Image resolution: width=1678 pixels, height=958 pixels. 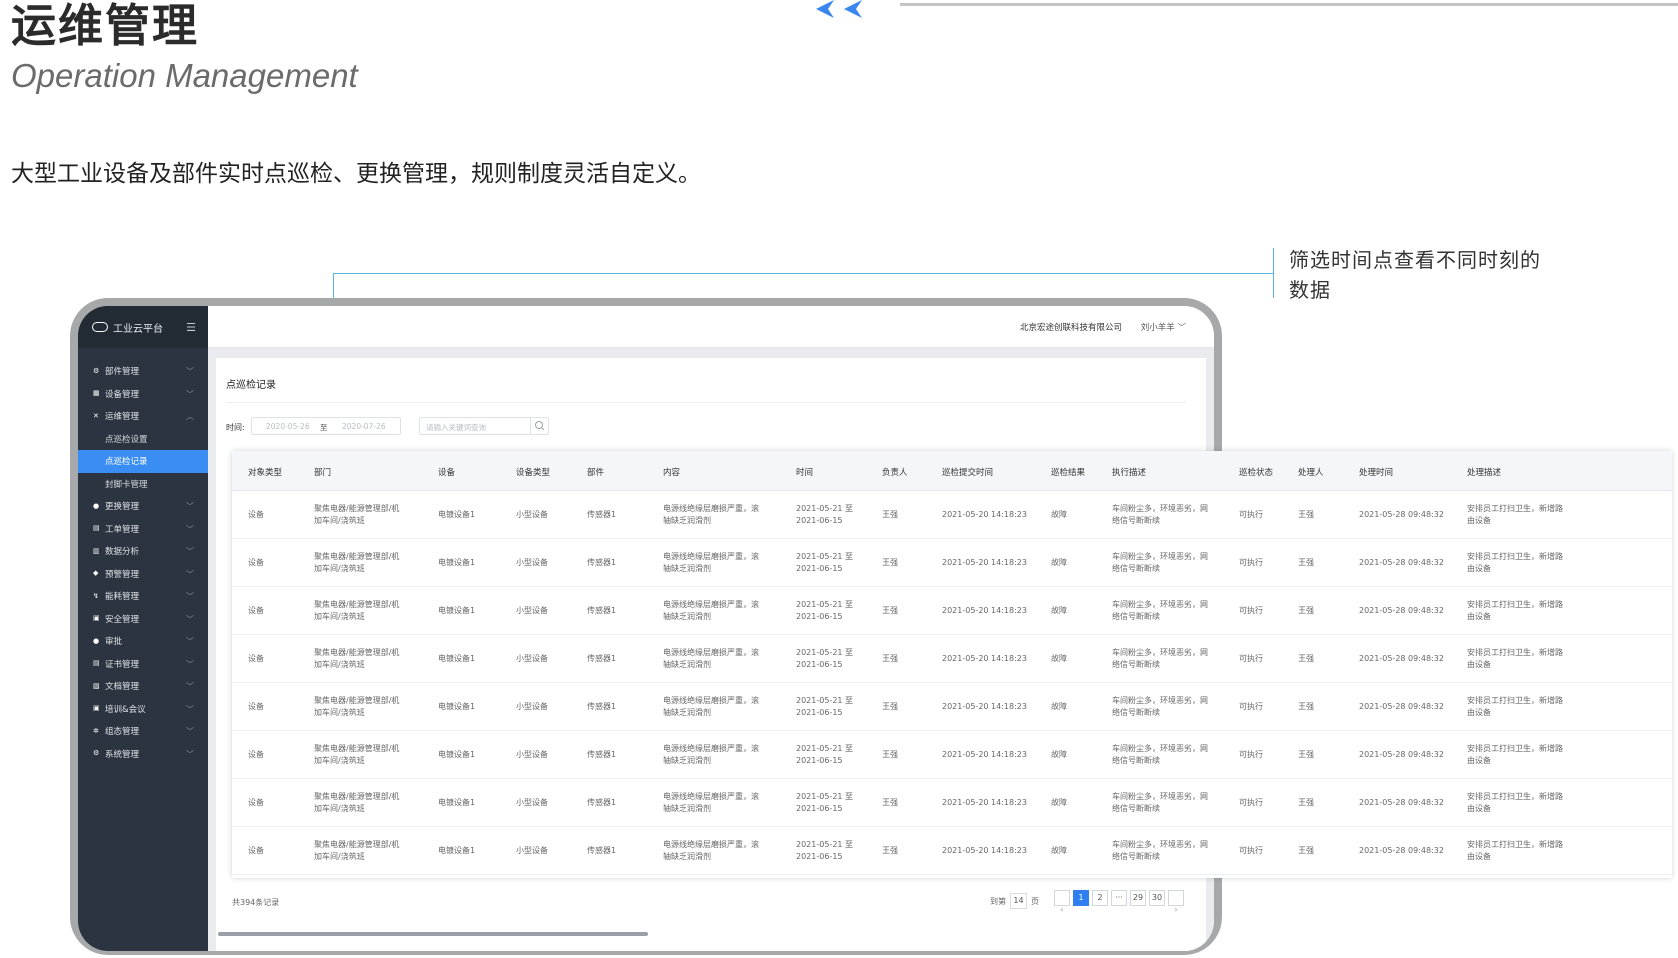 What do you see at coordinates (1376, 472) in the screenshot?
I see `column-header: 处理时间` at bounding box center [1376, 472].